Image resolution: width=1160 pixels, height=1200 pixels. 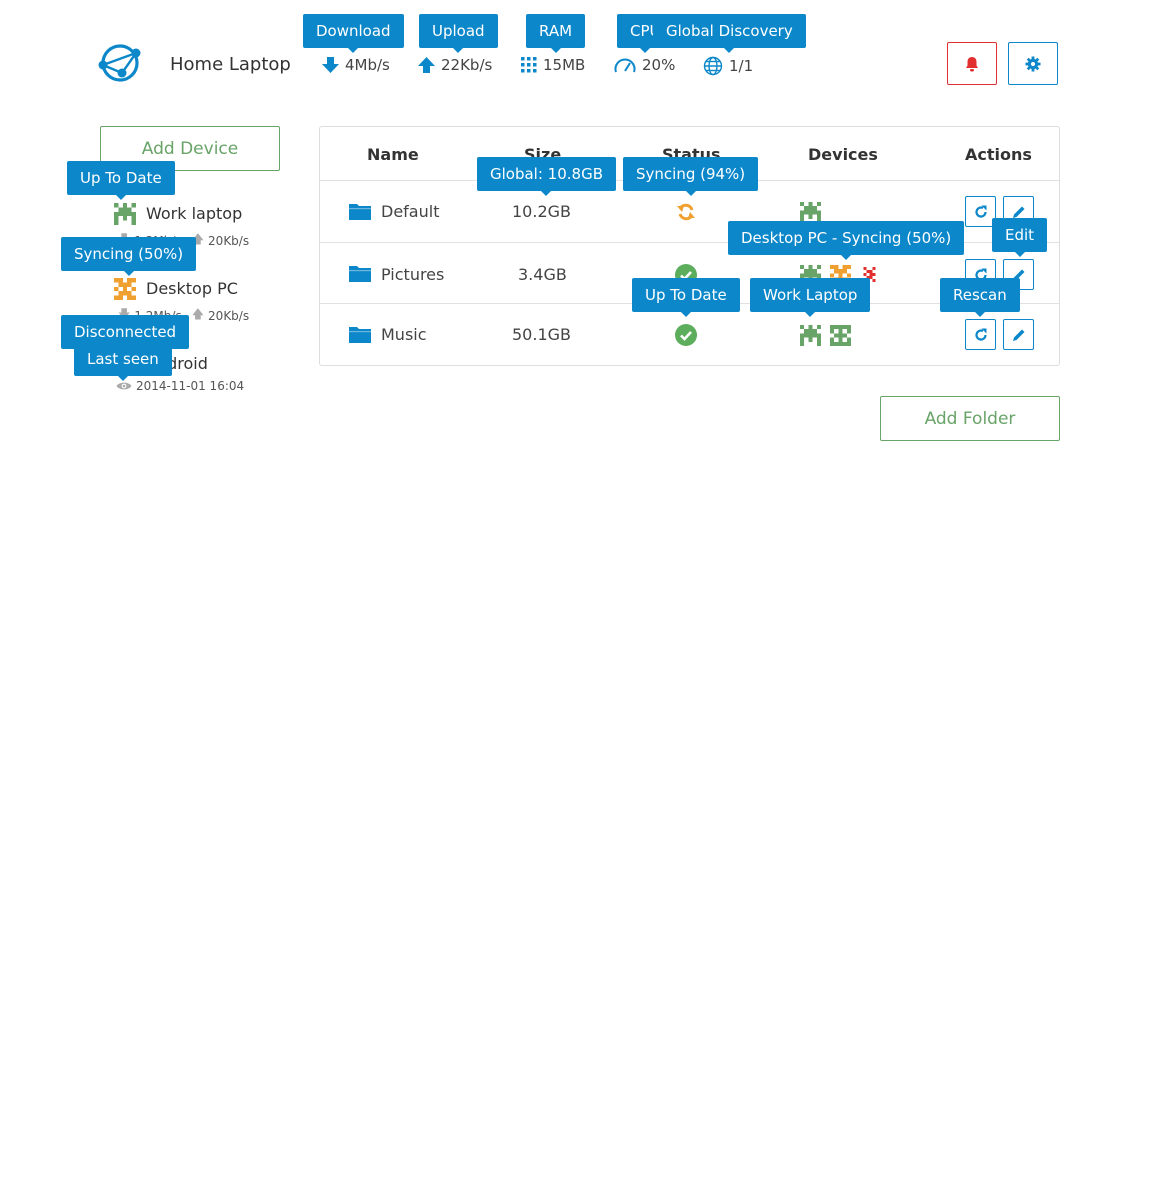 I want to click on logo-icon, so click(x=119, y=63).